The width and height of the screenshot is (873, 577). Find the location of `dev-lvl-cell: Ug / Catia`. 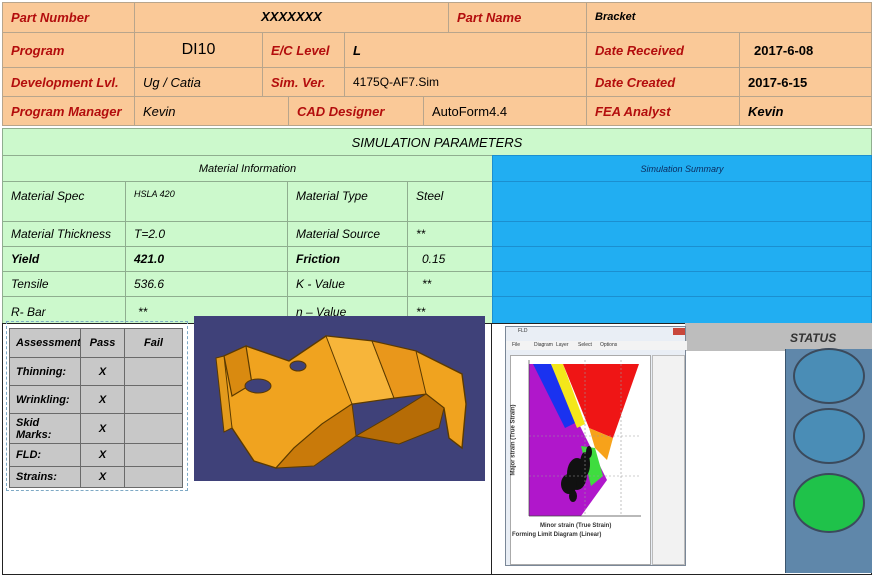

dev-lvl-cell: Ug / Catia is located at coordinates (198, 82).